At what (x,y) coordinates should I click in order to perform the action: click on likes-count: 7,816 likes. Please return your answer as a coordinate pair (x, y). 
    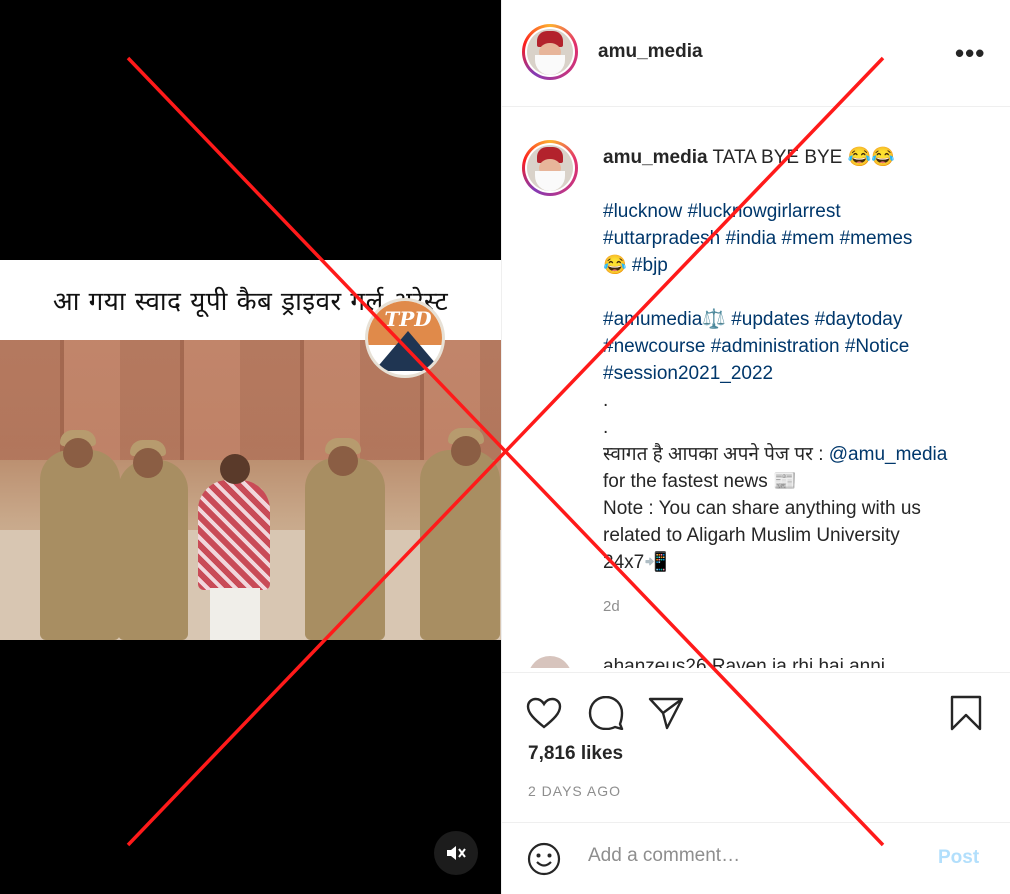
    Looking at the image, I should click on (575, 754).